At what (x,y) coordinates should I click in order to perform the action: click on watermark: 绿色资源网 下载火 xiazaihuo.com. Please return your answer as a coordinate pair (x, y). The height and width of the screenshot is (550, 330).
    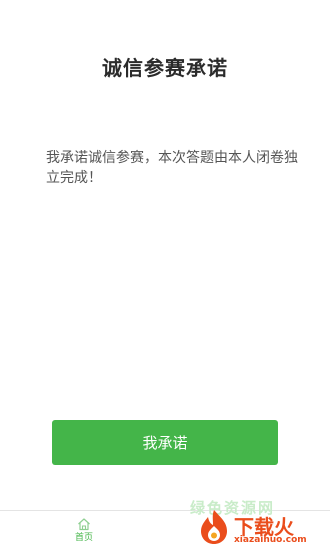
    Looking at the image, I should click on (259, 523).